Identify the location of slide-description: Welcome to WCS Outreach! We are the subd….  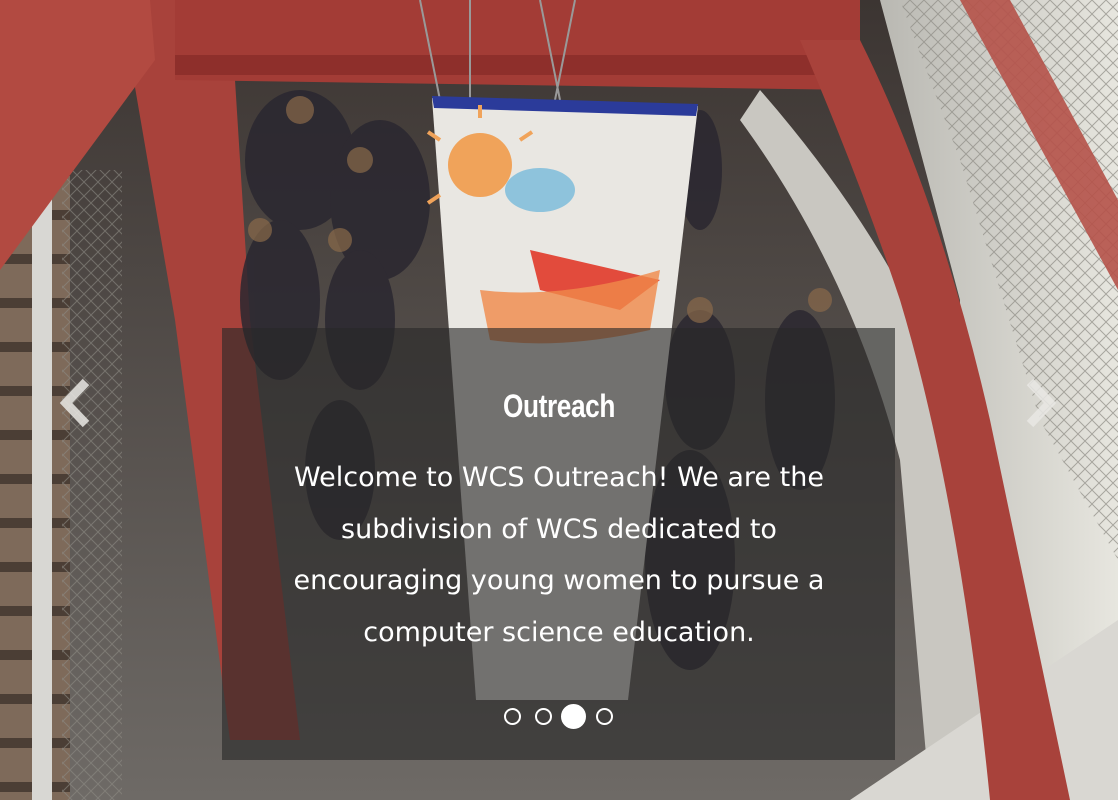
(559, 555).